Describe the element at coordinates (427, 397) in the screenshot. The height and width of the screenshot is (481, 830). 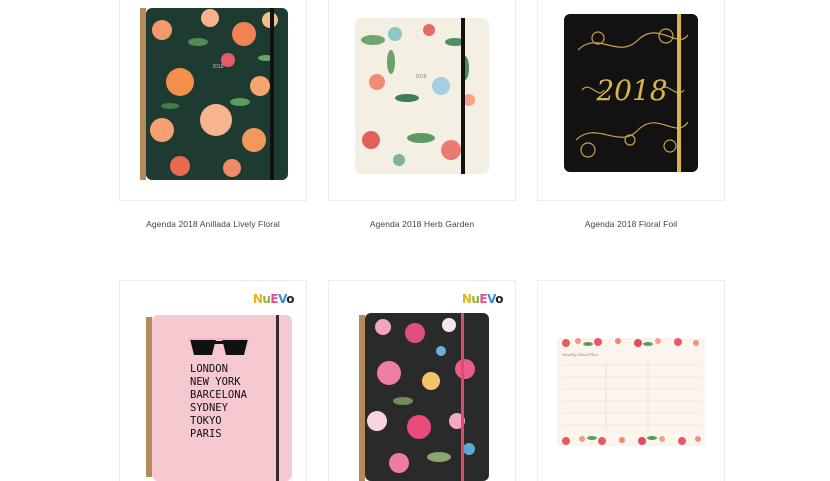
I see `planner-cover` at that location.